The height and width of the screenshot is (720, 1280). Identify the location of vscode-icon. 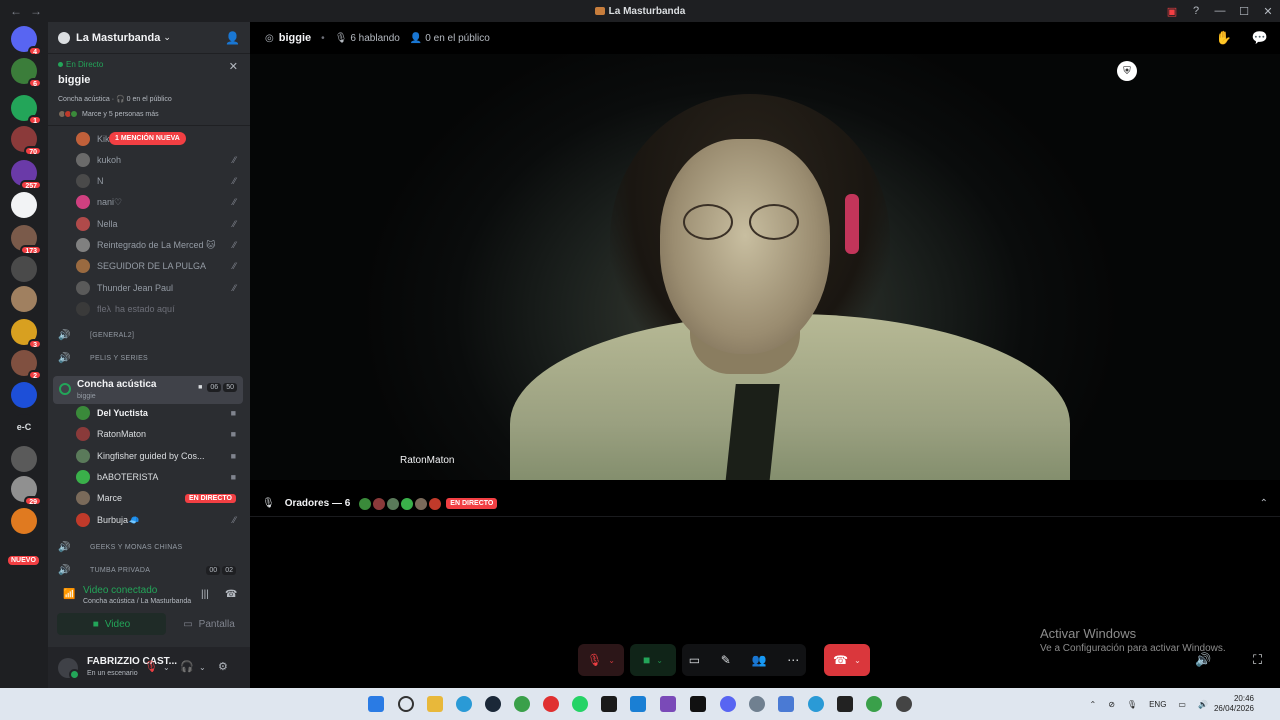
(638, 704).